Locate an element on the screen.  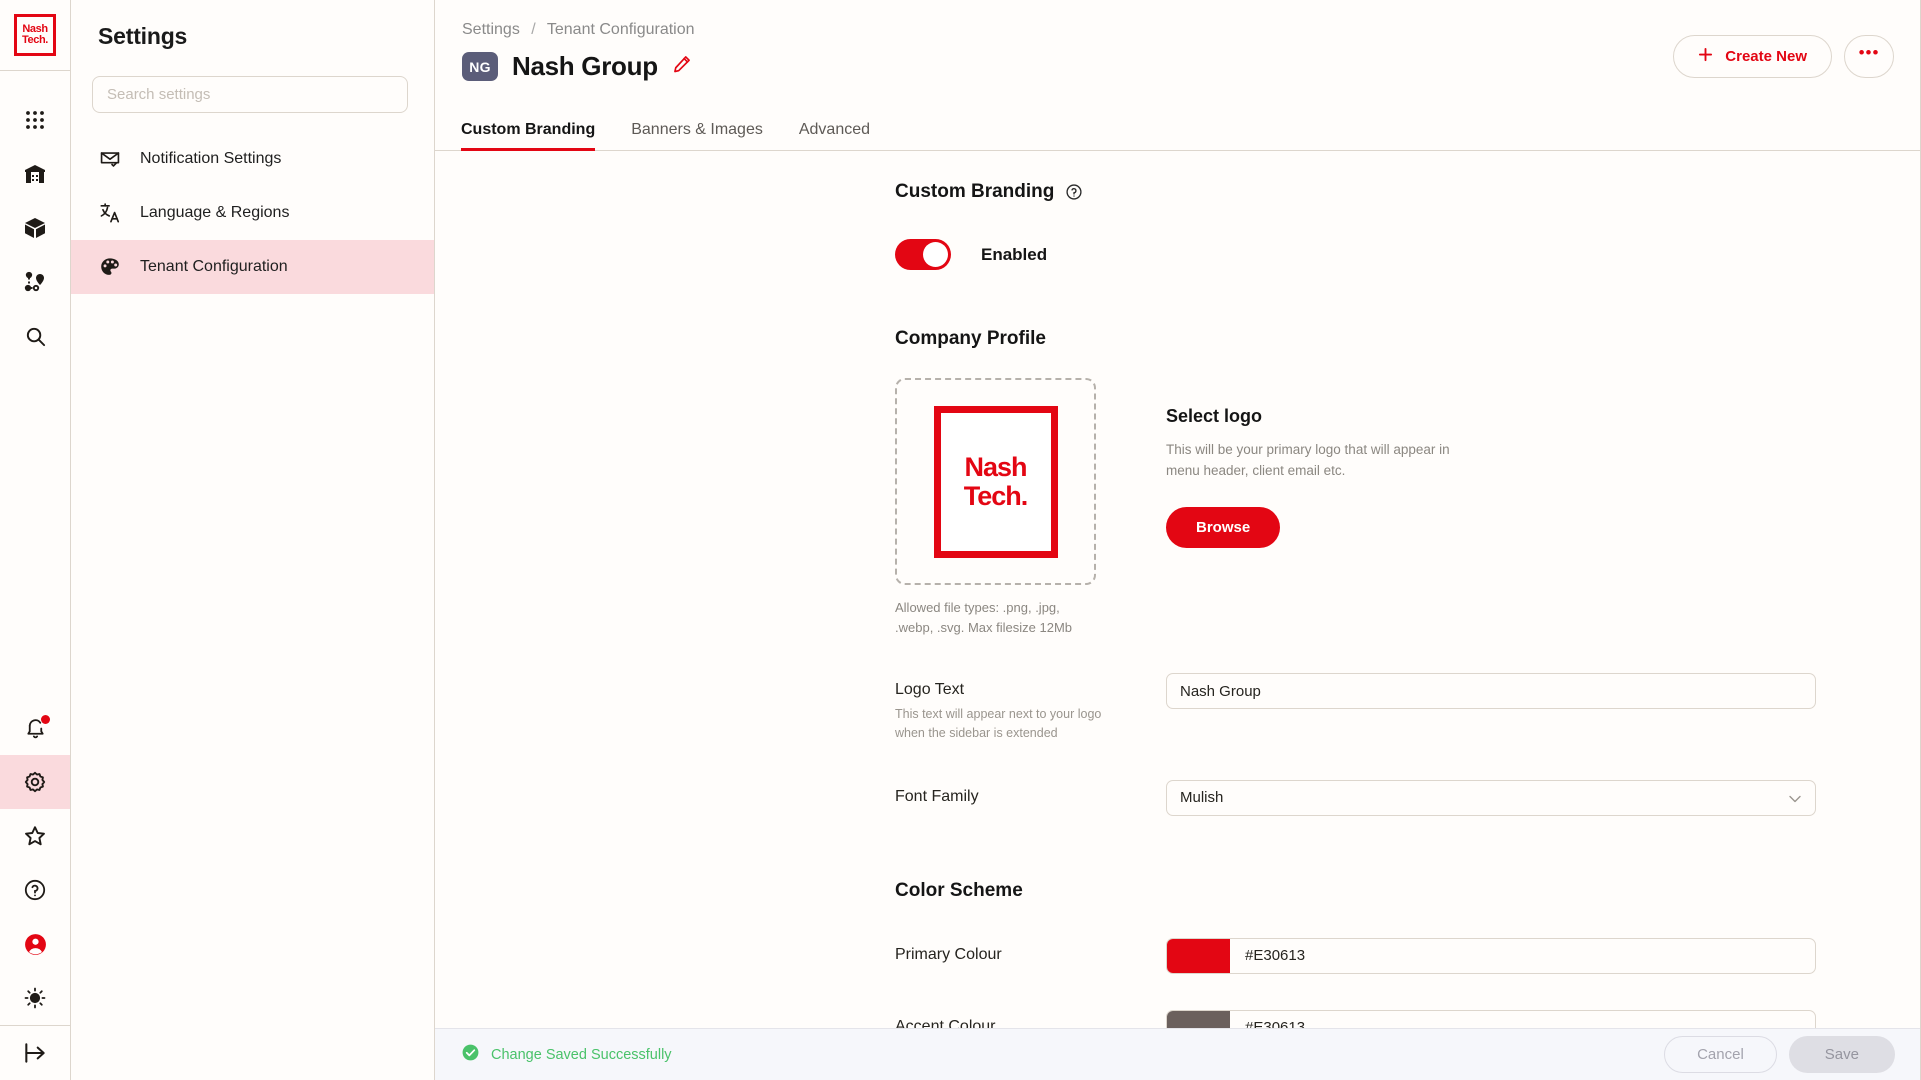
save-status: Change Saved Successfully is located at coordinates (566, 1055).